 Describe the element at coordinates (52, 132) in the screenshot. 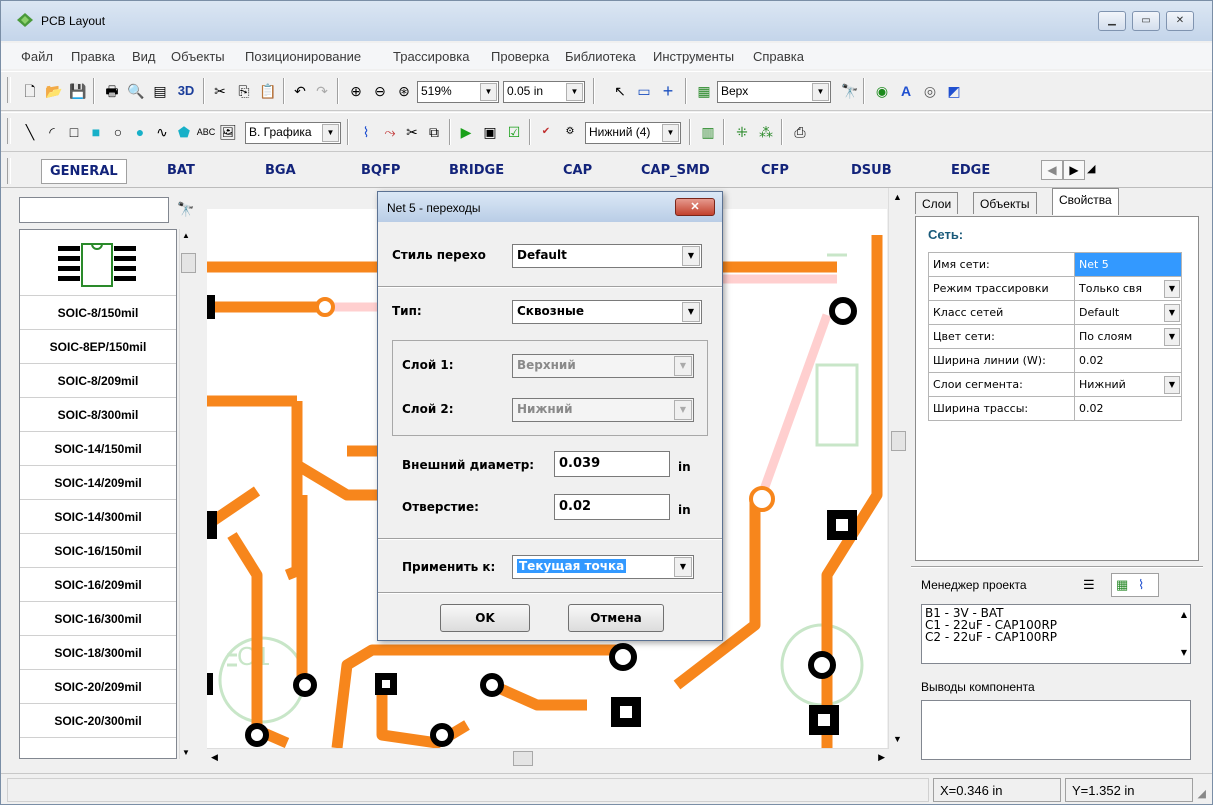

I see `arc-tool-icon: ◜` at that location.